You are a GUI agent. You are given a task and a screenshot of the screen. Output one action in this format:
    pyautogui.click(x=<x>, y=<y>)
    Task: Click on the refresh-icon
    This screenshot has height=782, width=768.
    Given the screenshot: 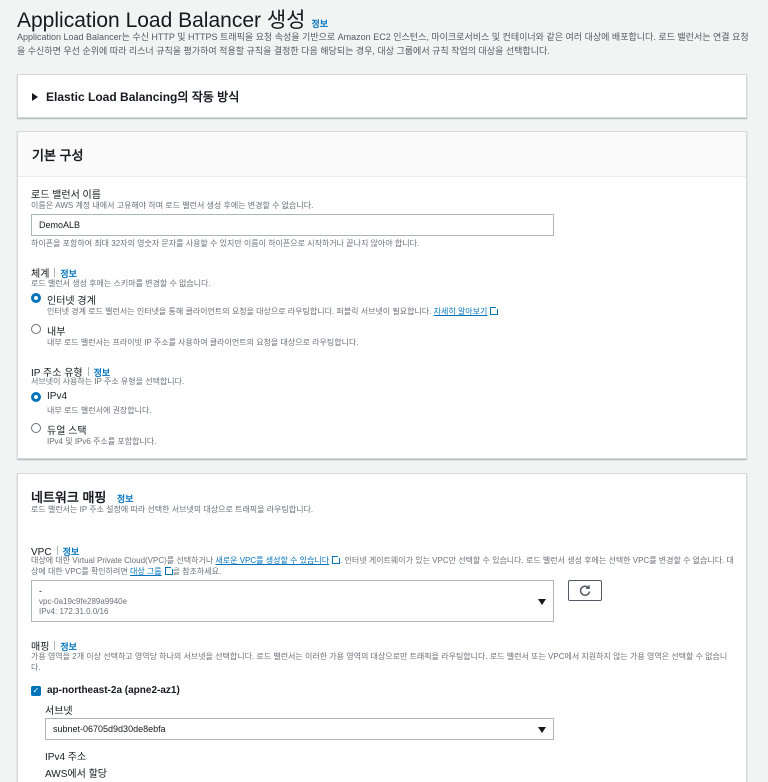 What is the action you would take?
    pyautogui.click(x=585, y=590)
    